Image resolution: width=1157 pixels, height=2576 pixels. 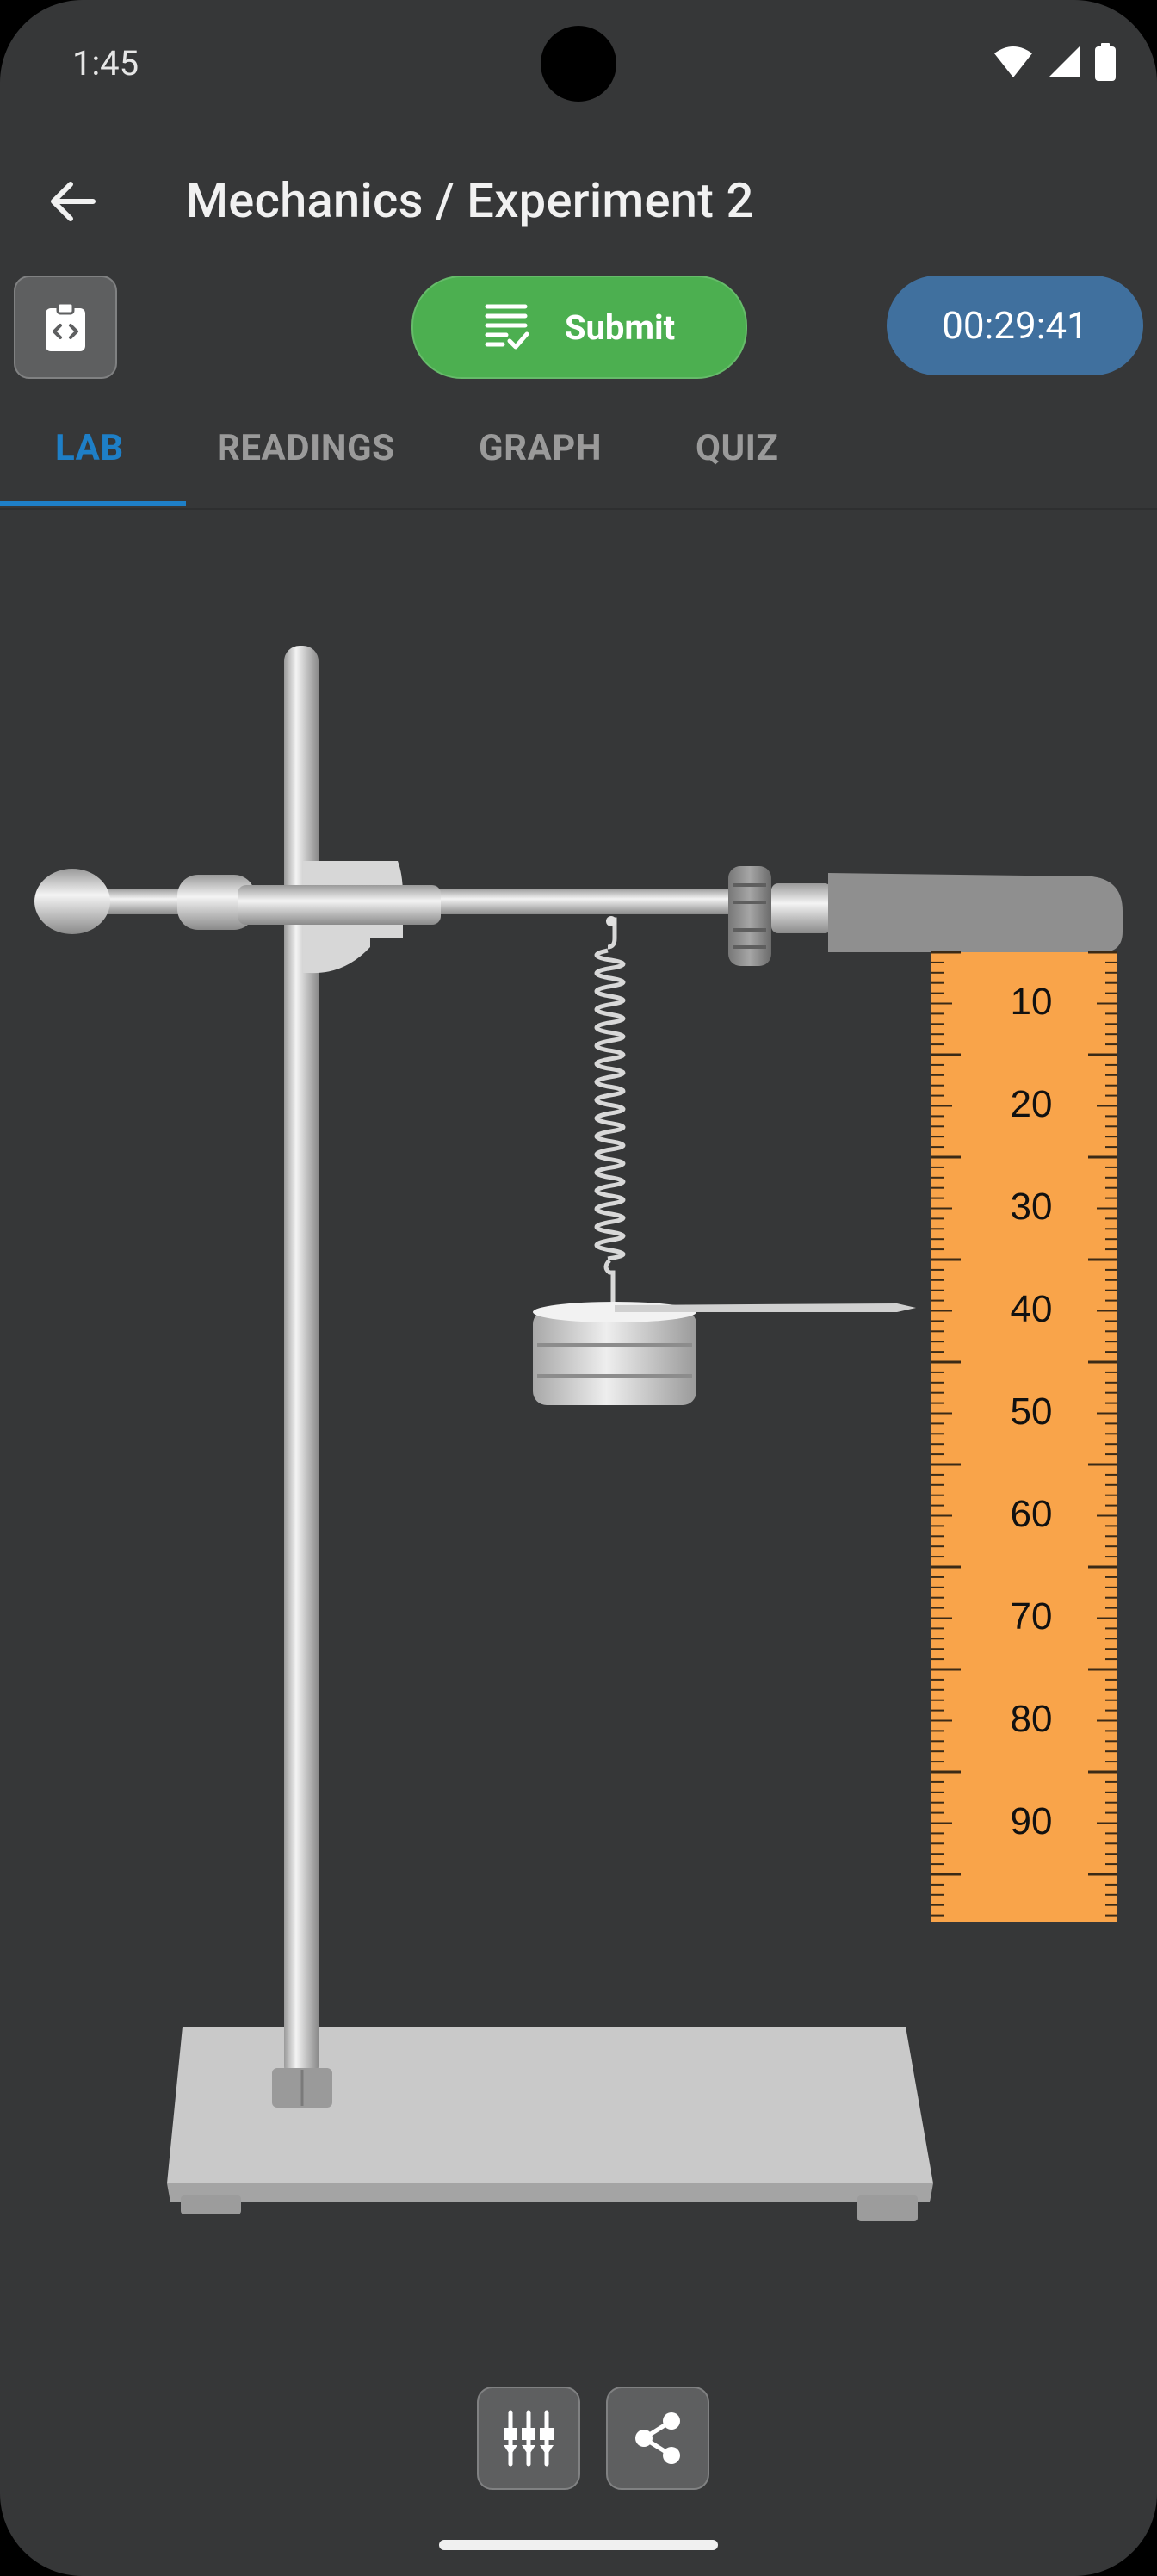 What do you see at coordinates (1032, 1002) in the screenshot?
I see `ruler-label-10: 10` at bounding box center [1032, 1002].